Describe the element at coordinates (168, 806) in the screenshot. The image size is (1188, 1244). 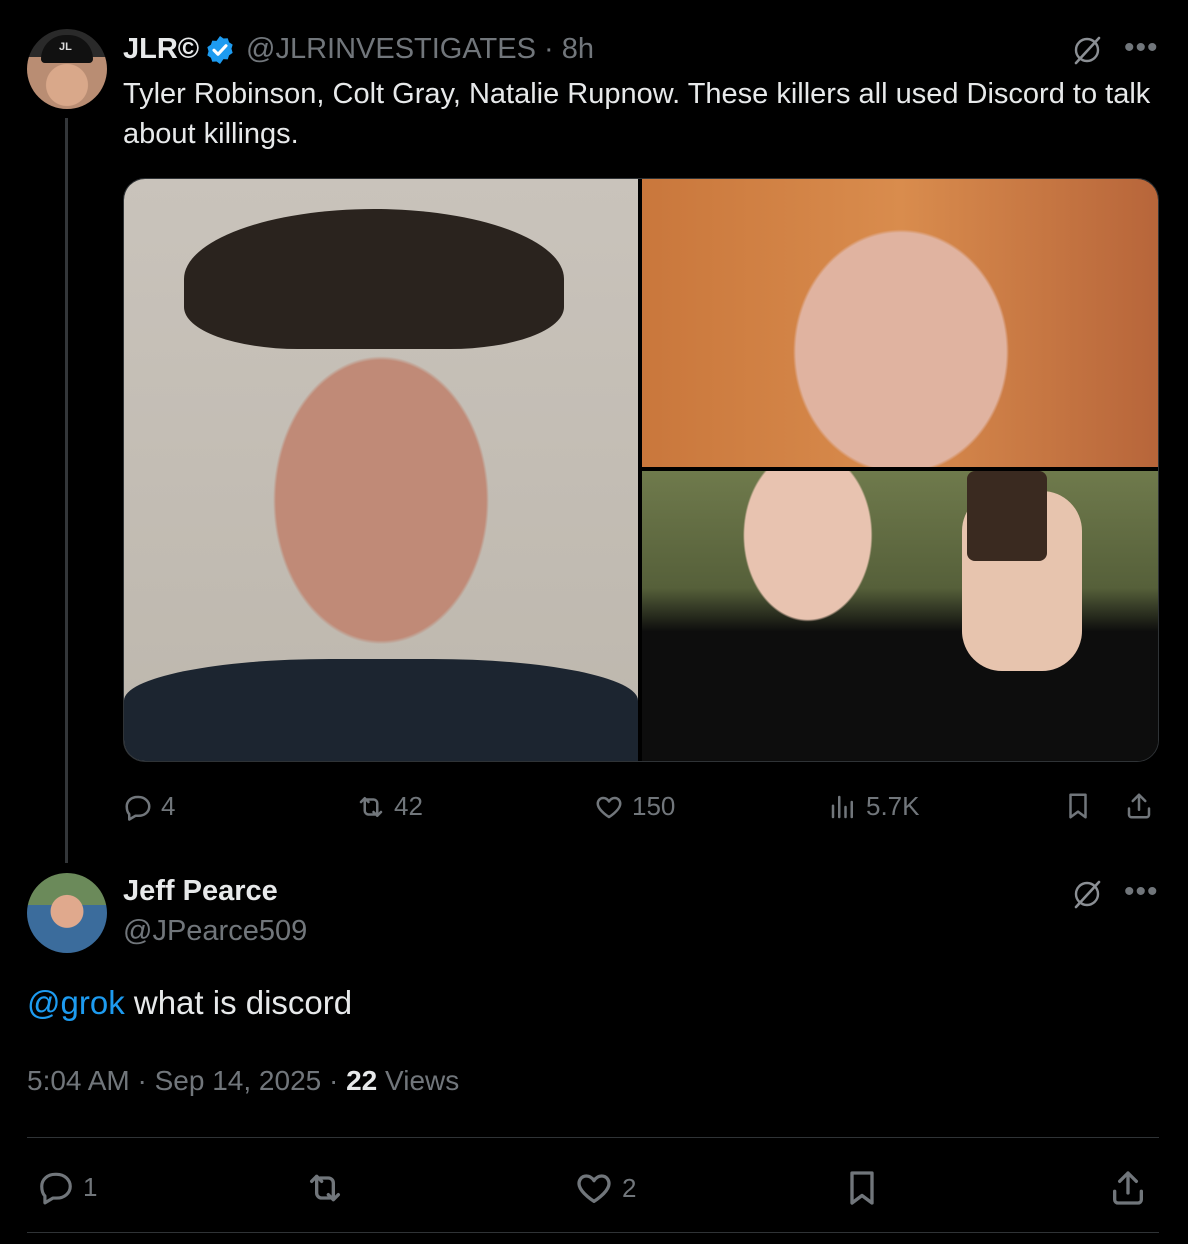
I see `reply-count: 4` at that location.